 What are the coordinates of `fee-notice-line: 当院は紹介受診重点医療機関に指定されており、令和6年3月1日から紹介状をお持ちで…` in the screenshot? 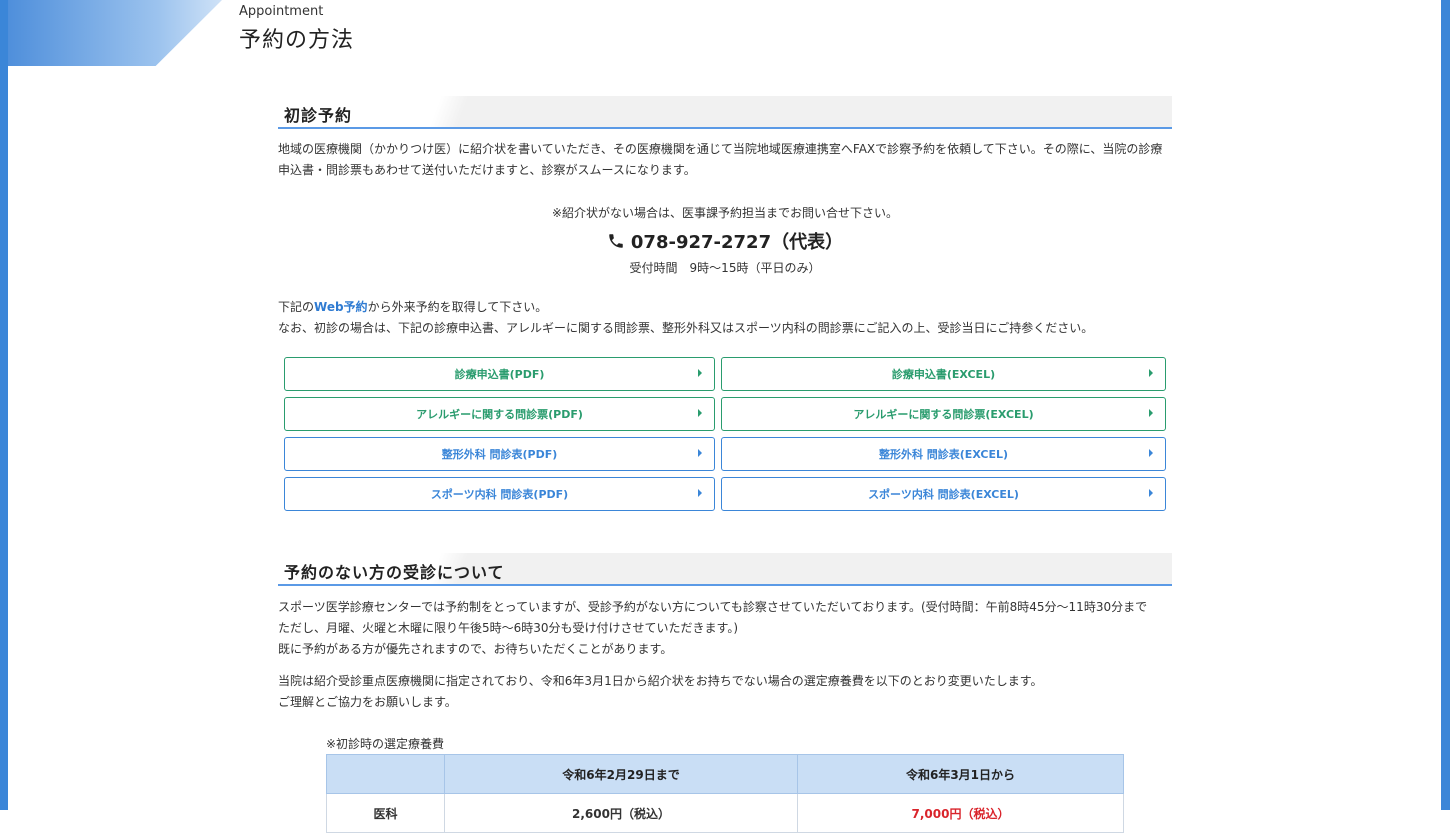 It's located at (660, 681).